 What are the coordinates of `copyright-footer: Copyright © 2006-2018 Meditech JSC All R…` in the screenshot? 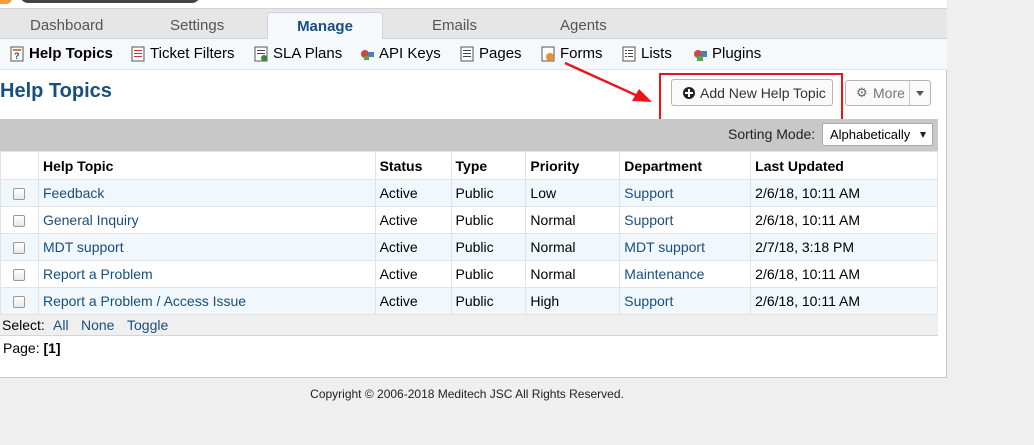 It's located at (467, 394).